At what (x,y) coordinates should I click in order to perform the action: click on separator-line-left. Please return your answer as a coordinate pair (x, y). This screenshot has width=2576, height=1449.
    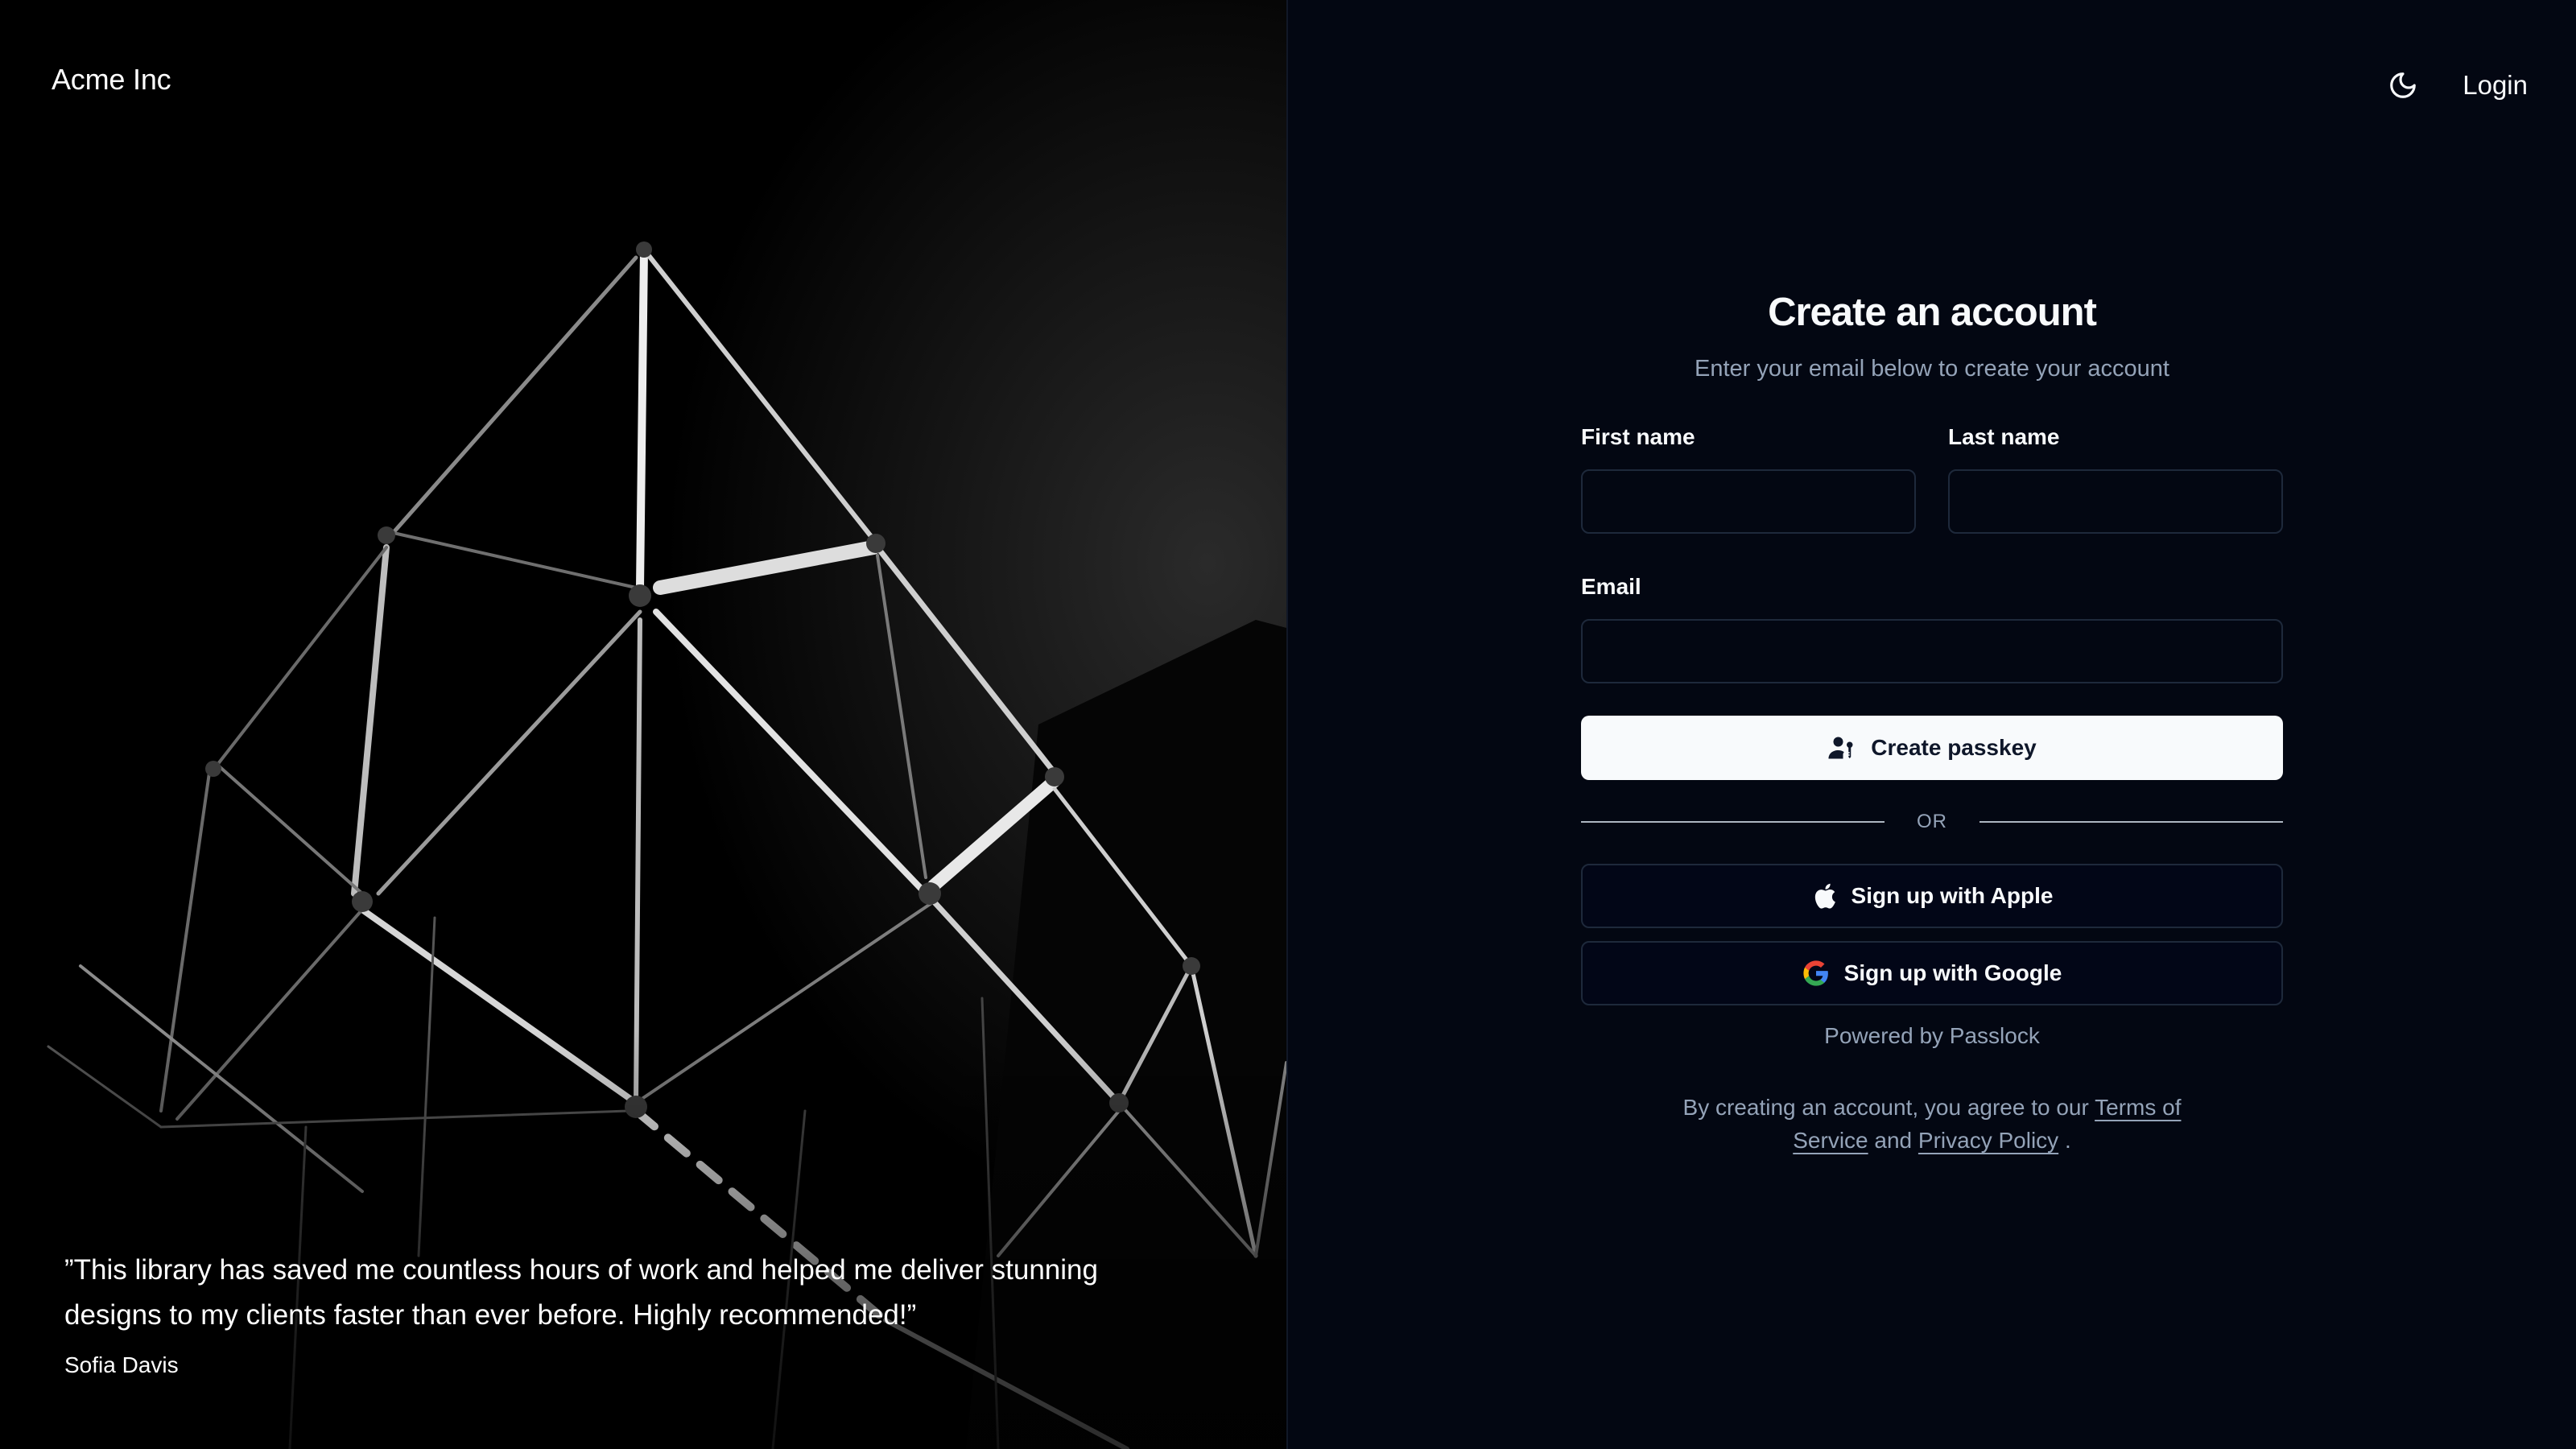
    Looking at the image, I should click on (1733, 822).